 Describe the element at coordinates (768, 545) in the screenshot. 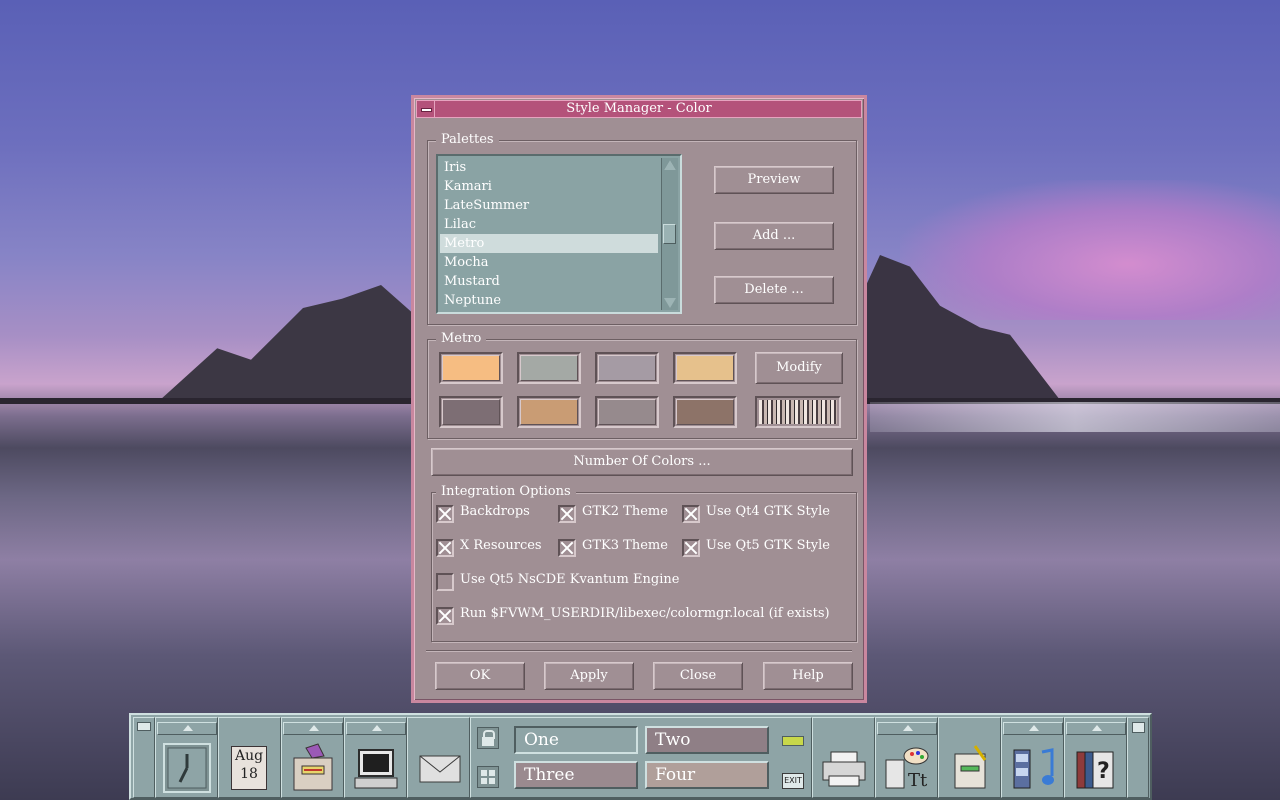

I see `qt5-gtk-style-label: Use Qt5 GTK Style` at that location.